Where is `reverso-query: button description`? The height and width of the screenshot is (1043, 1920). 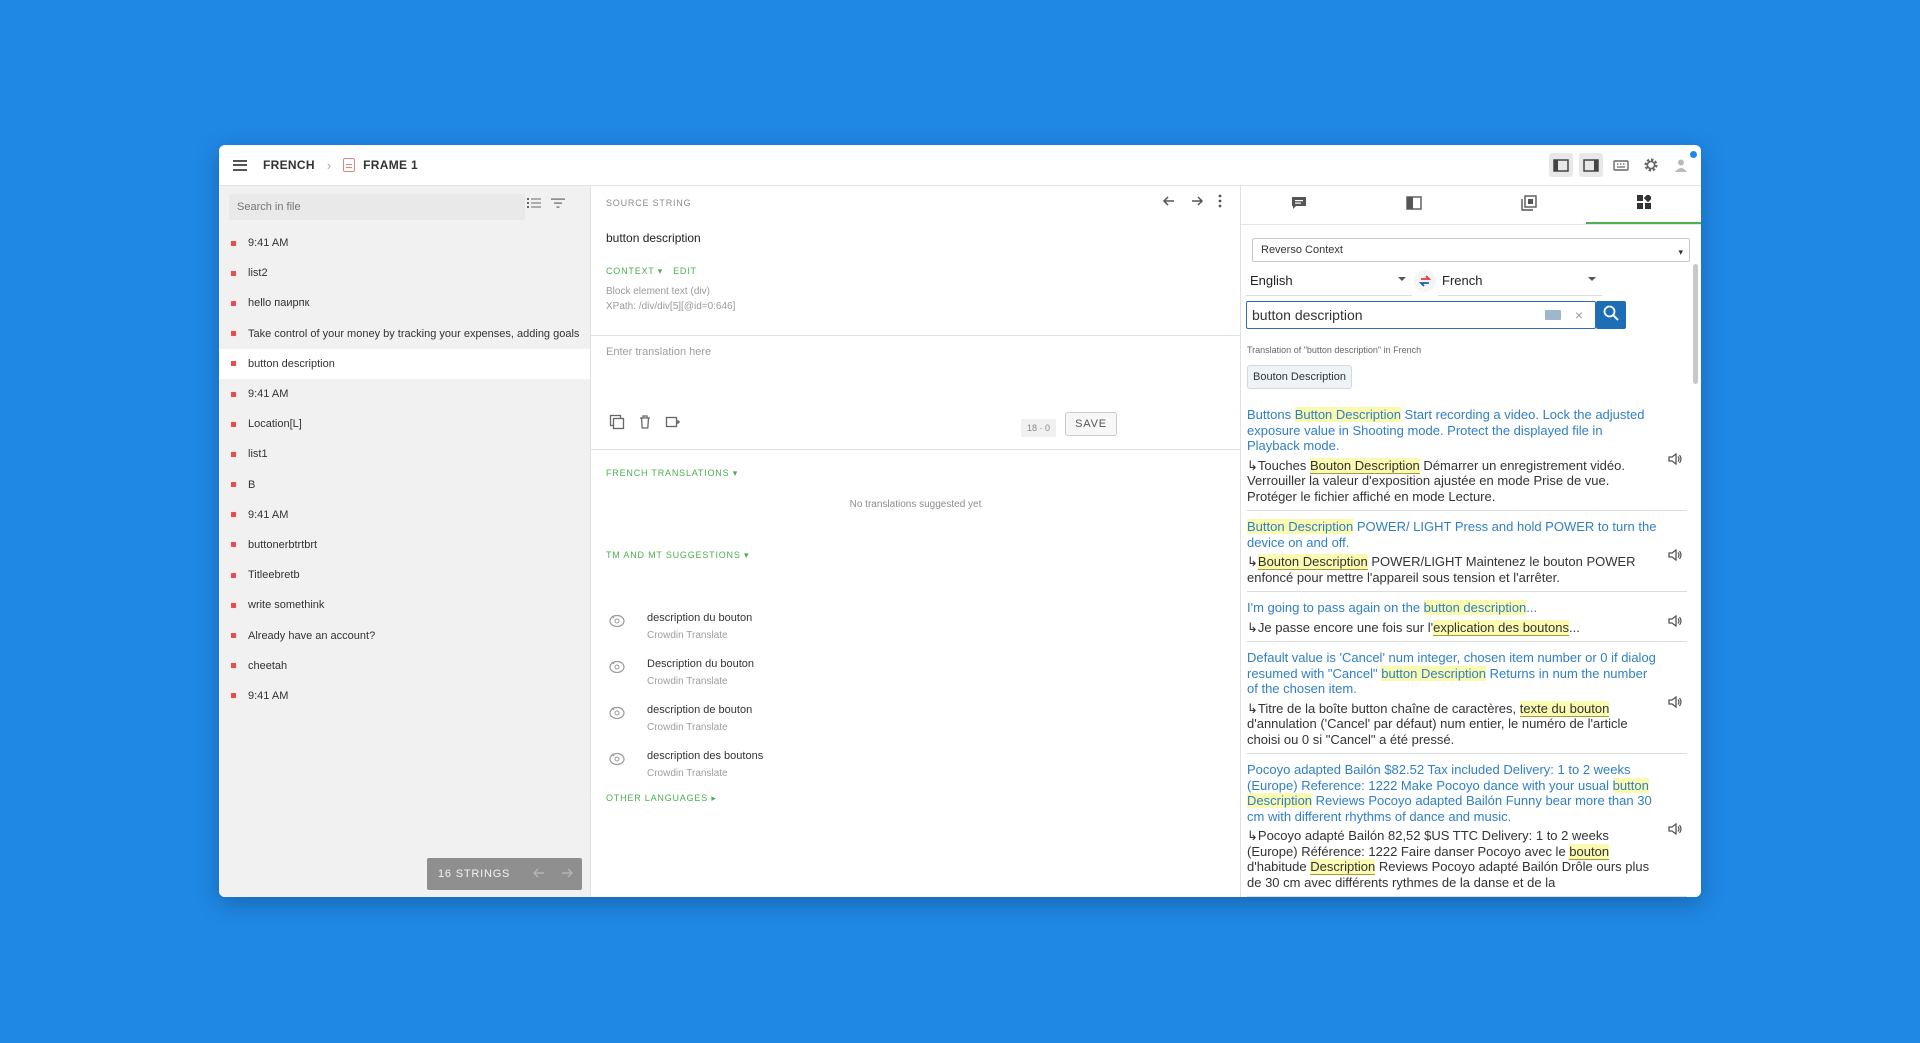
reverso-query: button description is located at coordinates (1307, 315).